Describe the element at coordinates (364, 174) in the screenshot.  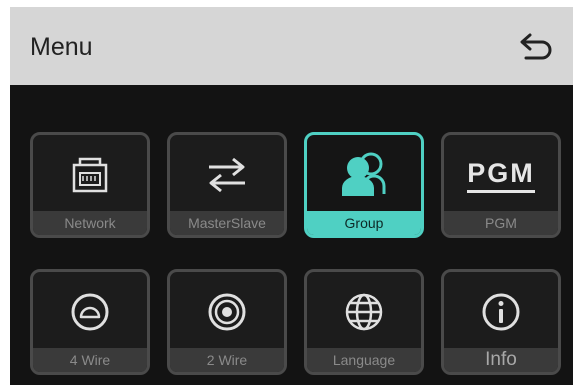
I see `group-users-icon` at that location.